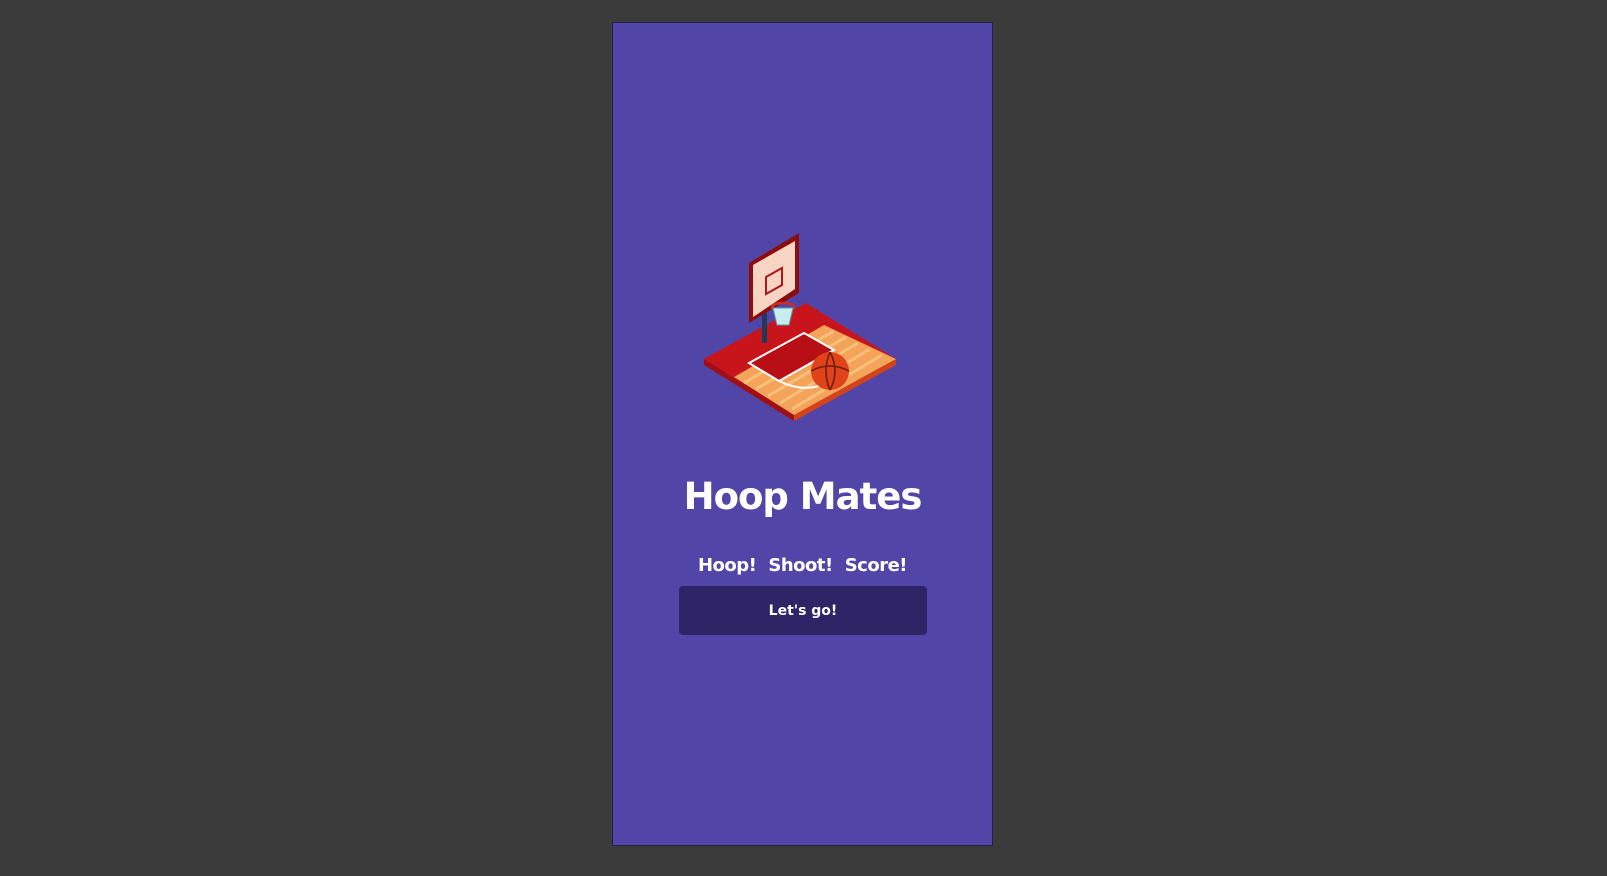 The width and height of the screenshot is (1607, 876). Describe the element at coordinates (800, 327) in the screenshot. I see `basketball-court-illustration` at that location.